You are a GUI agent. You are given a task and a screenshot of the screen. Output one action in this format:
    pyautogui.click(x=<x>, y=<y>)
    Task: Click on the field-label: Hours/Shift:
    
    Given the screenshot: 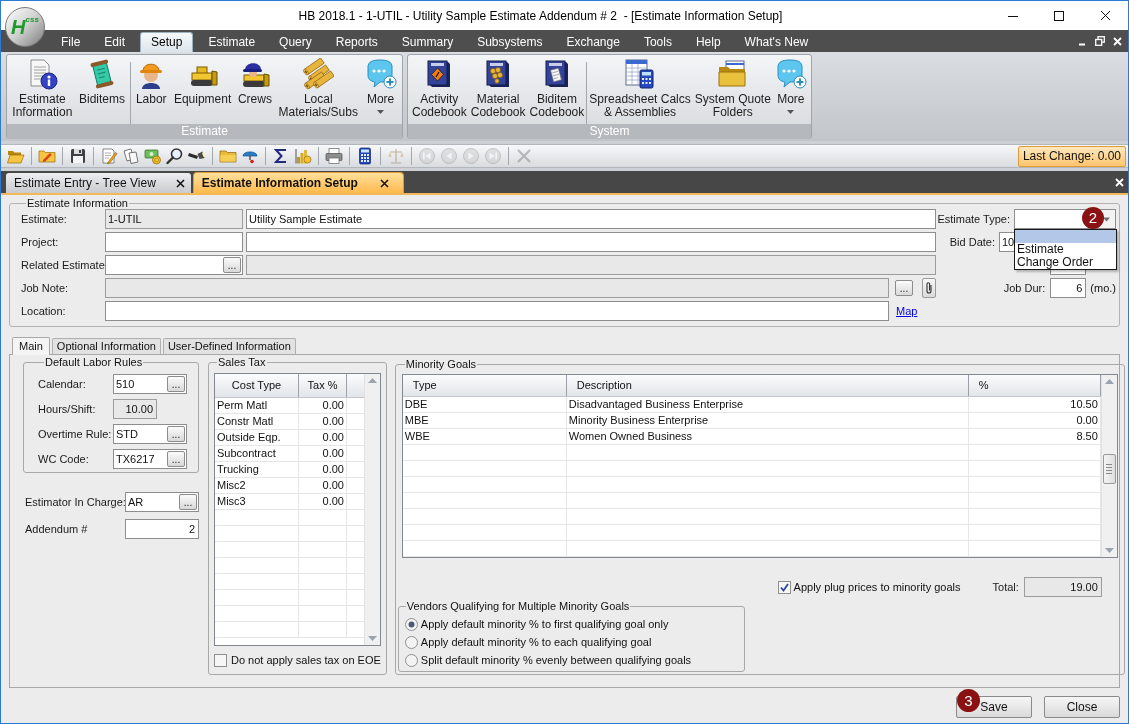 What is the action you would take?
    pyautogui.click(x=67, y=409)
    